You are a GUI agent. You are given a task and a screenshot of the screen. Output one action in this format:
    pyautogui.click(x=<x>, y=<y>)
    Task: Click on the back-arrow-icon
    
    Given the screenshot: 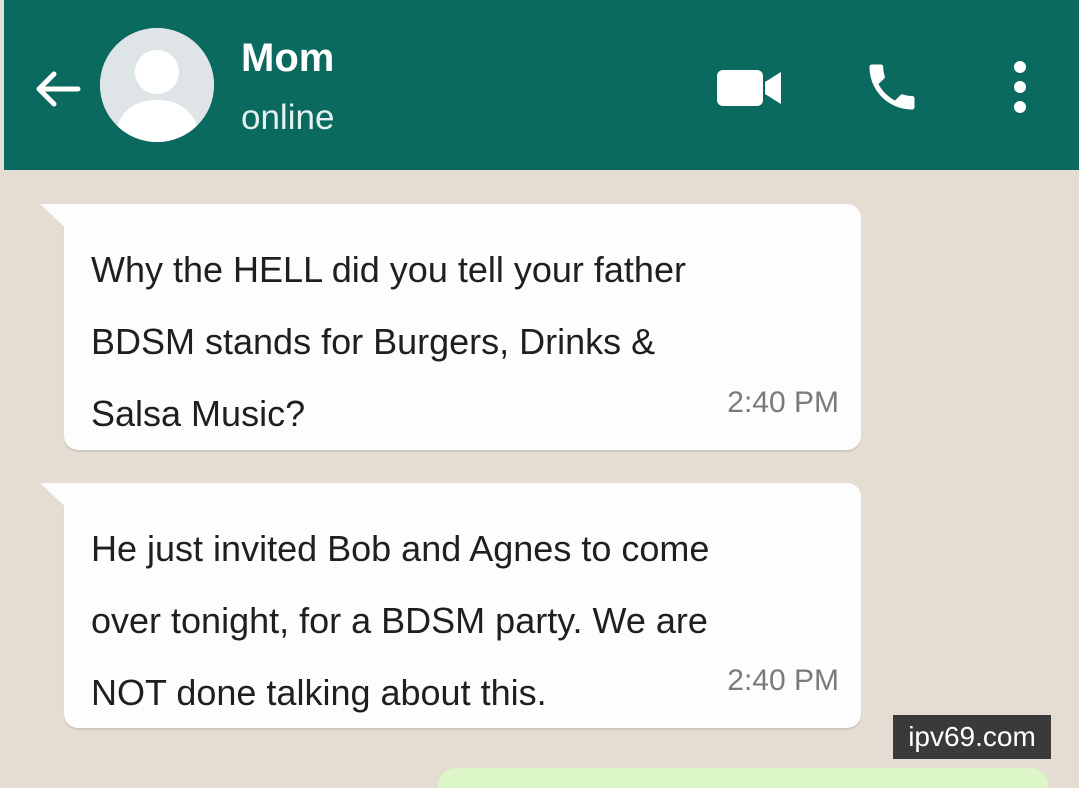 What is the action you would take?
    pyautogui.click(x=58, y=89)
    